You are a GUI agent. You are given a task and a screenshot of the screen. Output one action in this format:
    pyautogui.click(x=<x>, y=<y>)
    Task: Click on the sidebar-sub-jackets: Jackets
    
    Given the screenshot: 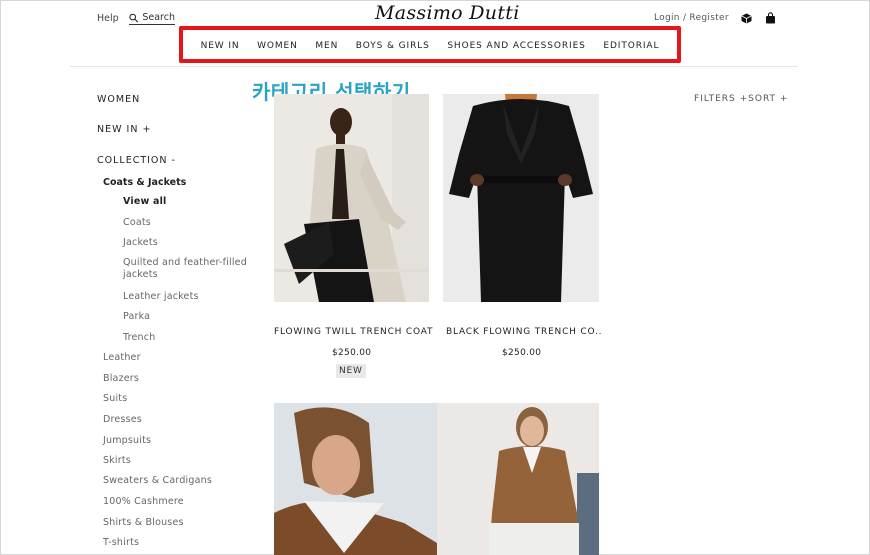 What is the action you would take?
    pyautogui.click(x=188, y=243)
    